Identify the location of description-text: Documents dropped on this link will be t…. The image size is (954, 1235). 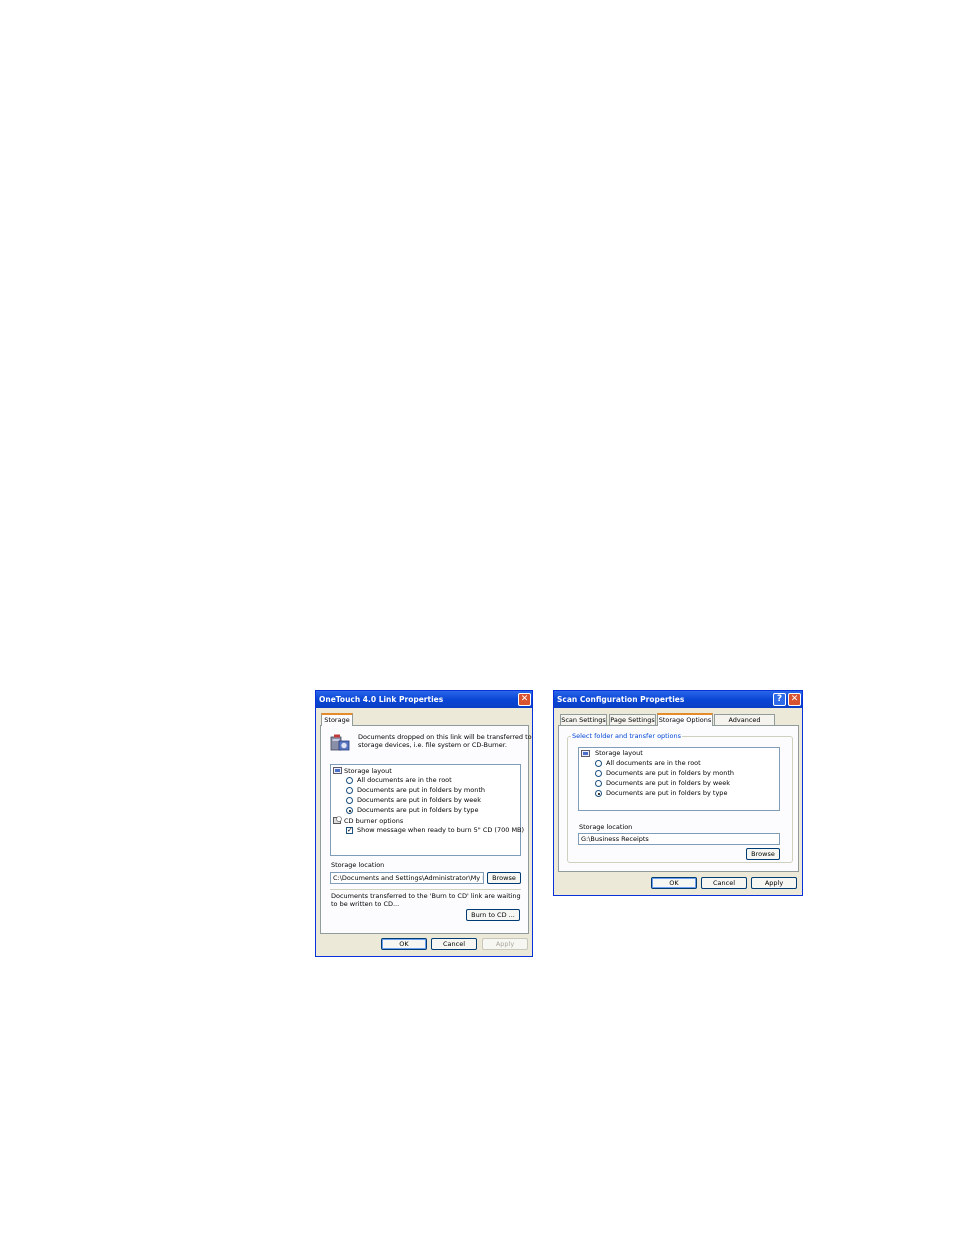
(445, 741).